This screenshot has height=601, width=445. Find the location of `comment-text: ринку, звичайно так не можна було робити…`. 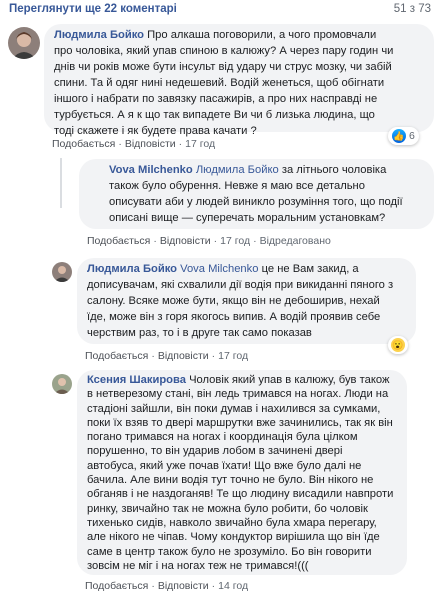

comment-text: ринку, звичайно так не можна було робити… is located at coordinates (227, 508).